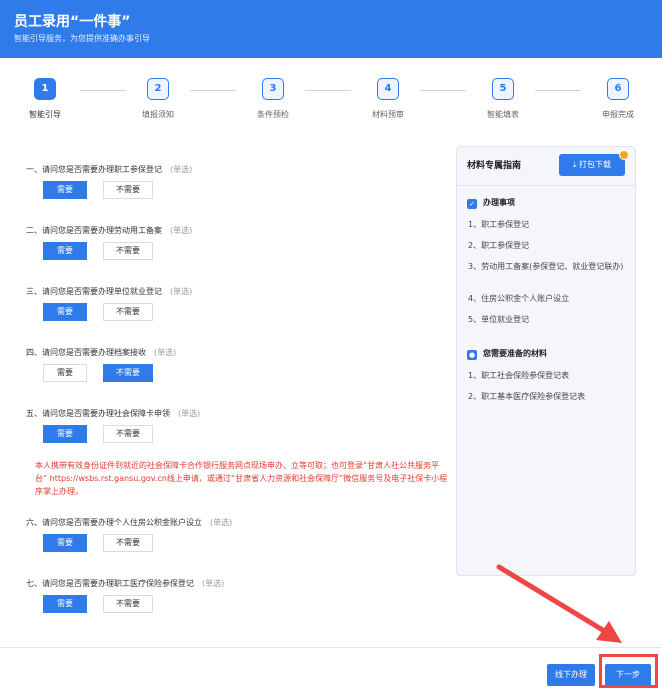 This screenshot has height=689, width=662. What do you see at coordinates (571, 675) in the screenshot?
I see `offline-handle-button: 线下办理` at bounding box center [571, 675].